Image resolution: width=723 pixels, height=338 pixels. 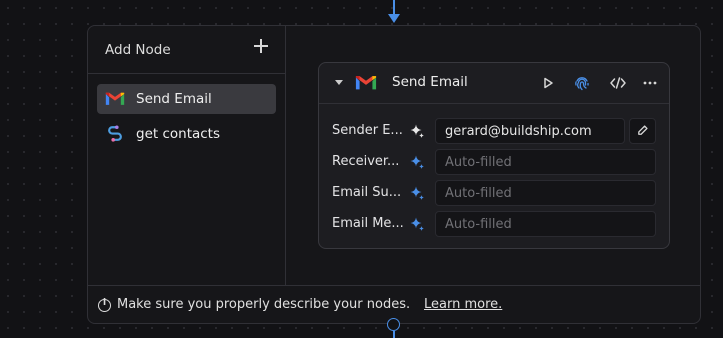 I want to click on field-row-receiver: Receiver... Auto-filled, so click(x=494, y=162).